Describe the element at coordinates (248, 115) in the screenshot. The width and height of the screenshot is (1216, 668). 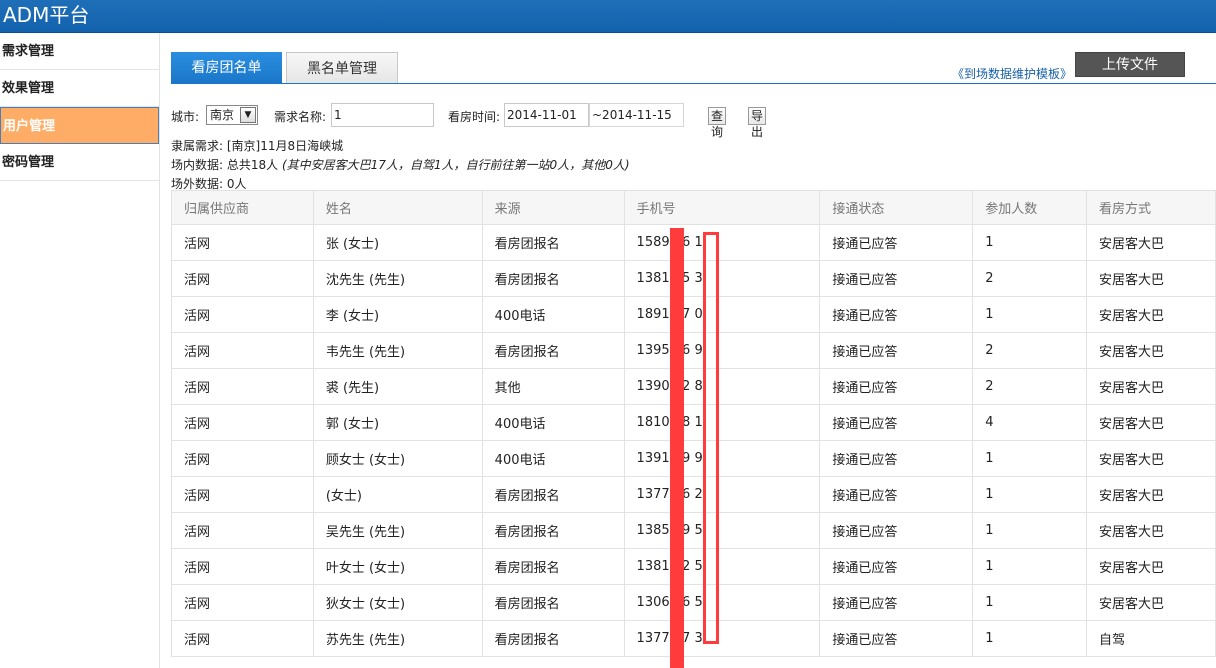
I see `chevron-down-icon: ▼` at that location.